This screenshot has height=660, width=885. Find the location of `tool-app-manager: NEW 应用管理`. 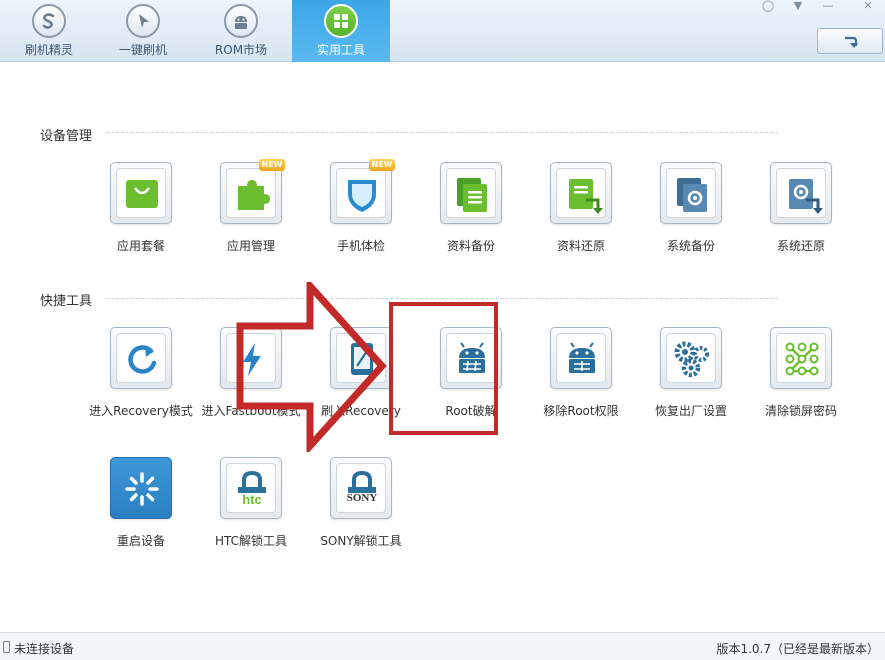

tool-app-manager: NEW 应用管理 is located at coordinates (251, 215).